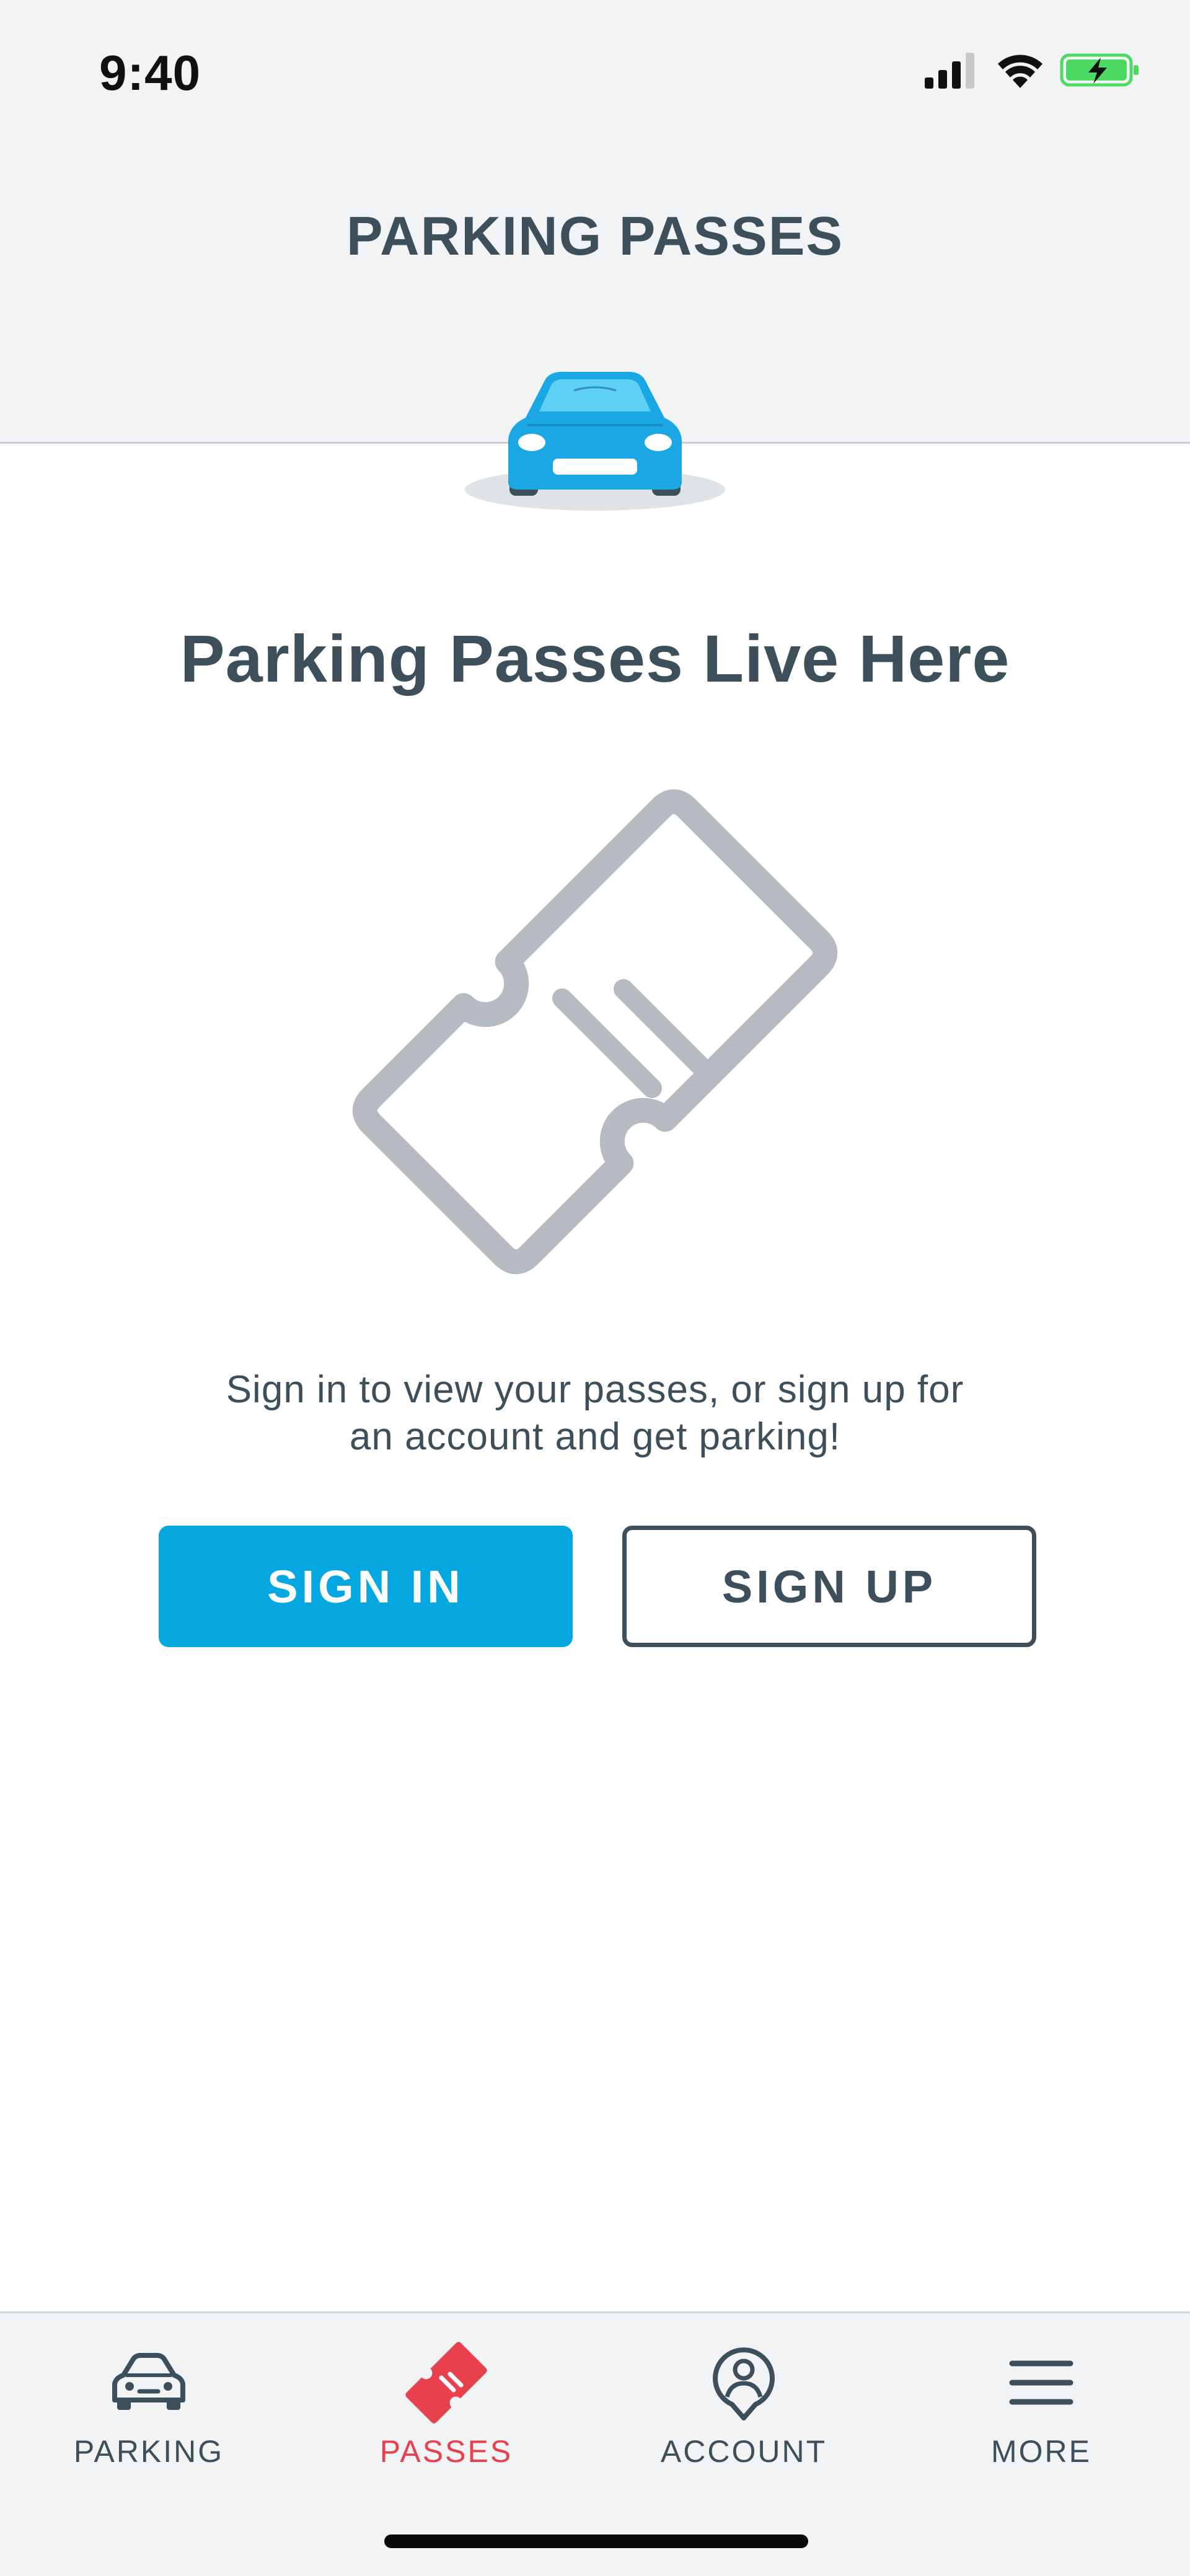 Image resolution: width=1190 pixels, height=2576 pixels. I want to click on sign-in-button: SIGN IN, so click(366, 1587).